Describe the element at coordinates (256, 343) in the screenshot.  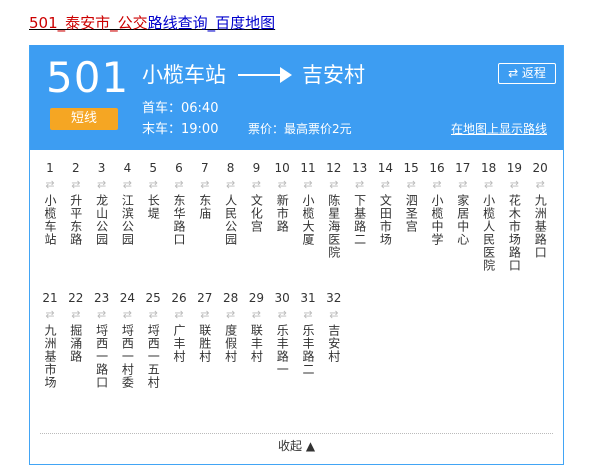
I see `stop-name: 联丰村` at that location.